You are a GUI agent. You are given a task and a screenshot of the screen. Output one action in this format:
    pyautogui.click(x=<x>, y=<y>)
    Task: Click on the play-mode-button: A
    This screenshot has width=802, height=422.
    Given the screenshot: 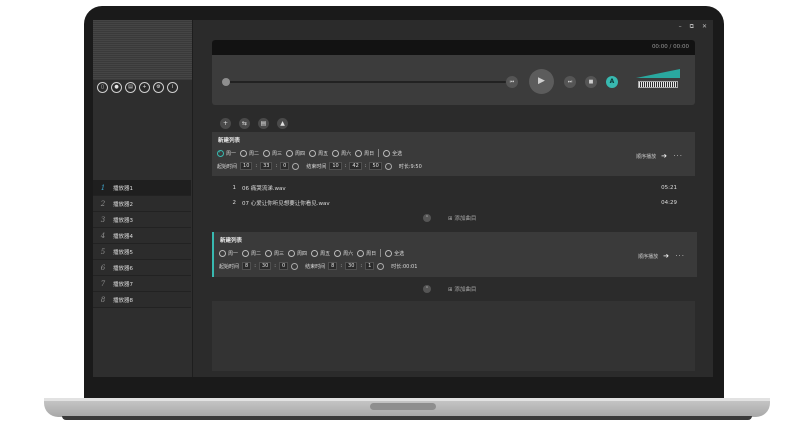 What is the action you would take?
    pyautogui.click(x=612, y=82)
    